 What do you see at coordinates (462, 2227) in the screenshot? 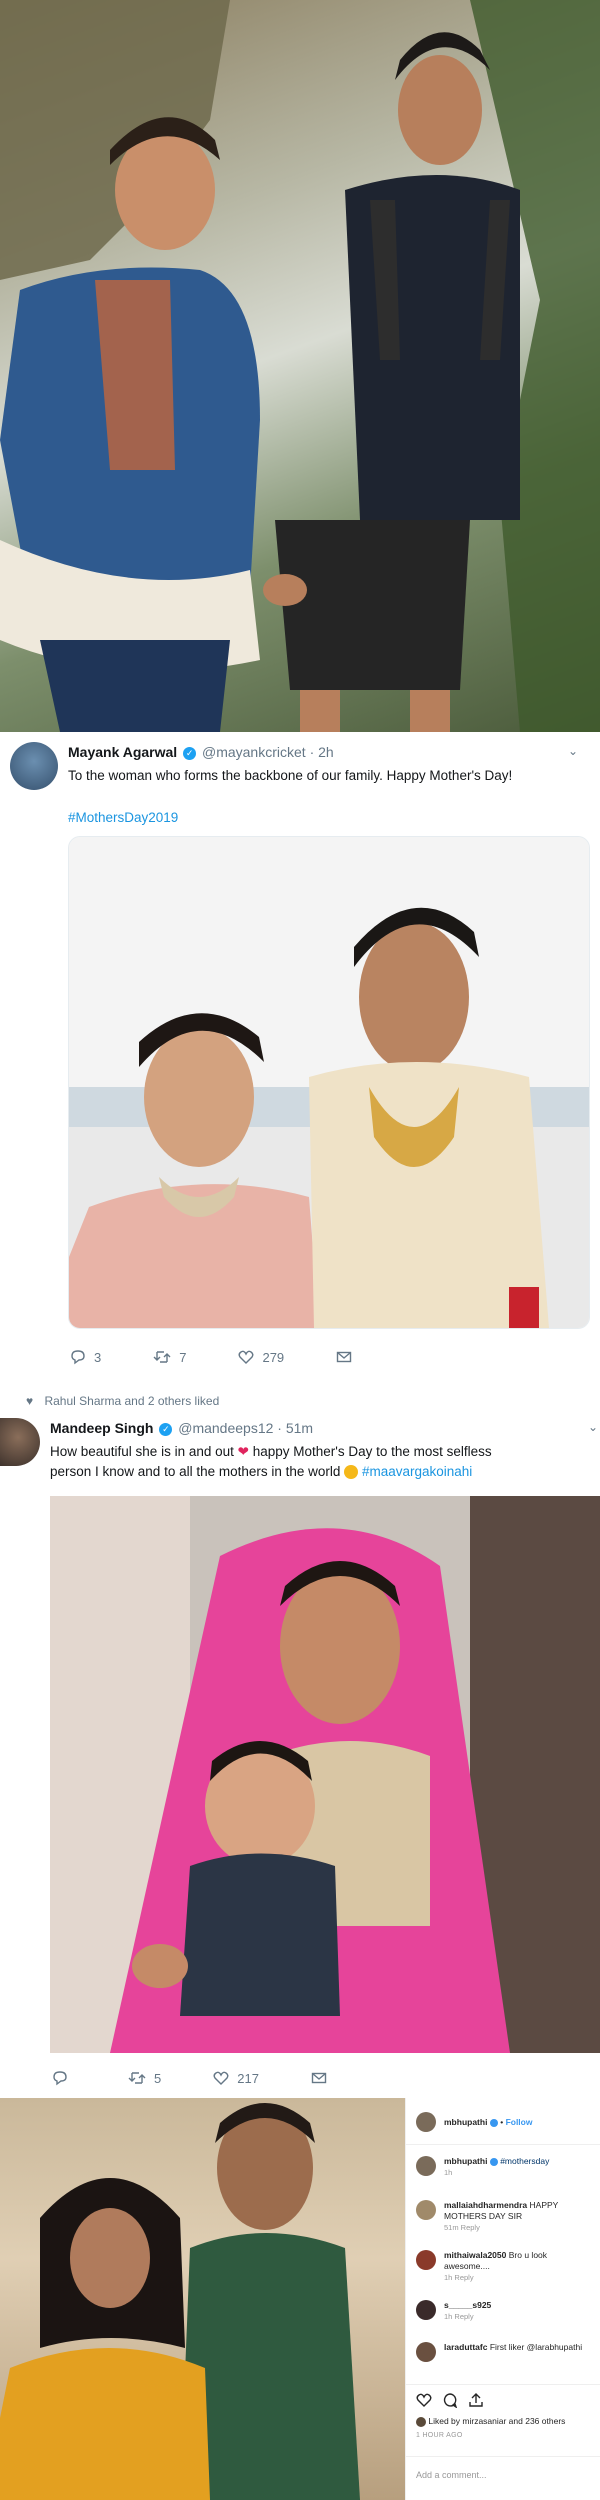
I see `comment-meta: 51m Reply` at bounding box center [462, 2227].